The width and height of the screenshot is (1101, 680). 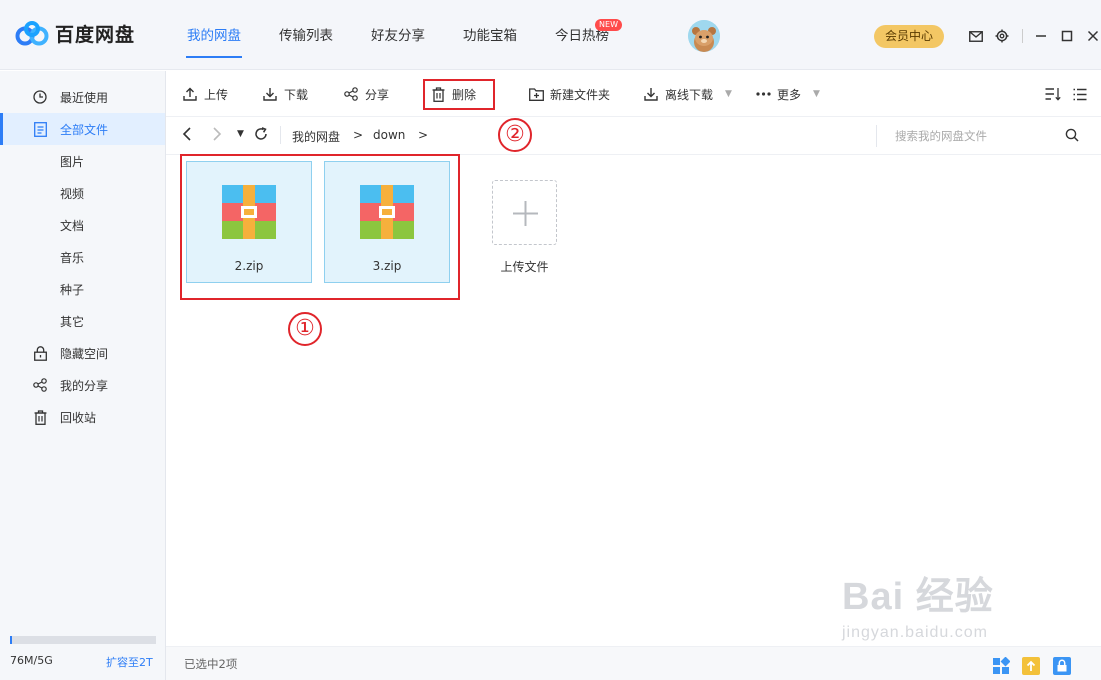 What do you see at coordinates (261, 136) in the screenshot?
I see `refresh-icon` at bounding box center [261, 136].